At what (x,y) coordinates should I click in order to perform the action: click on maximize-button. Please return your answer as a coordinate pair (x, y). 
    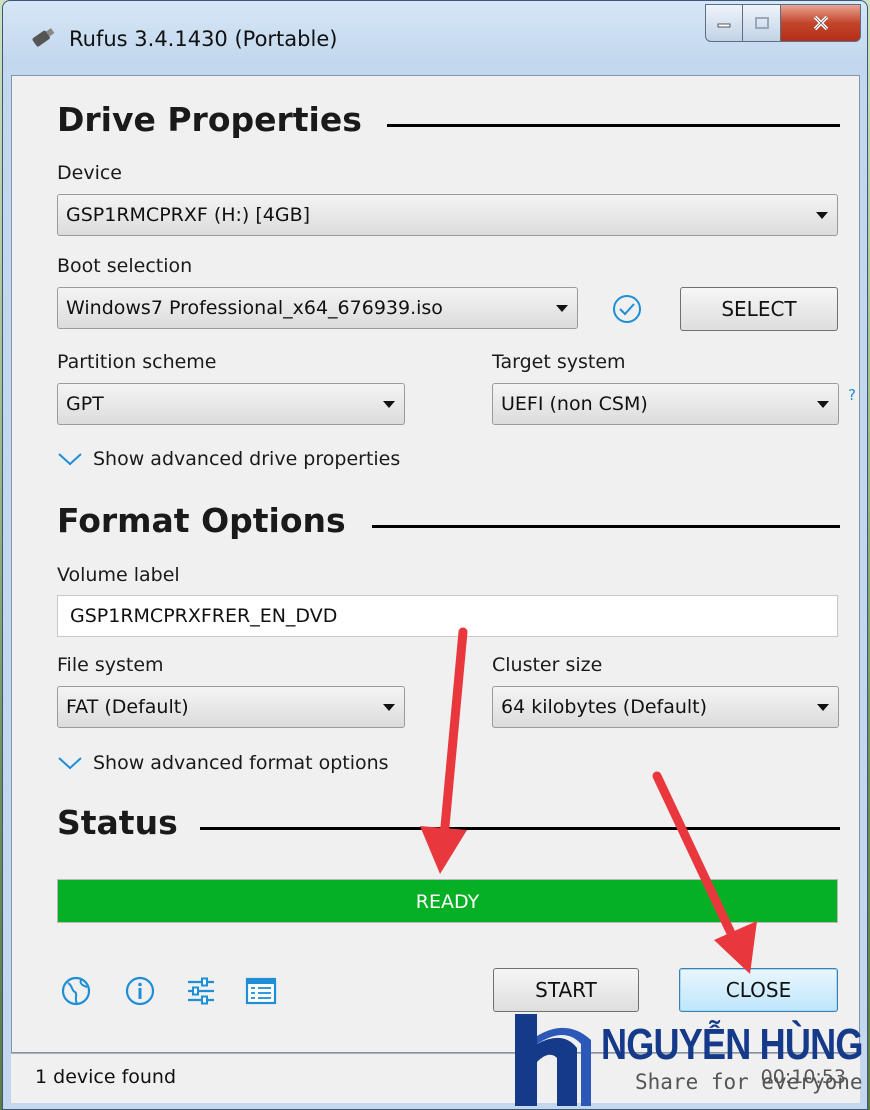
    Looking at the image, I should click on (762, 23).